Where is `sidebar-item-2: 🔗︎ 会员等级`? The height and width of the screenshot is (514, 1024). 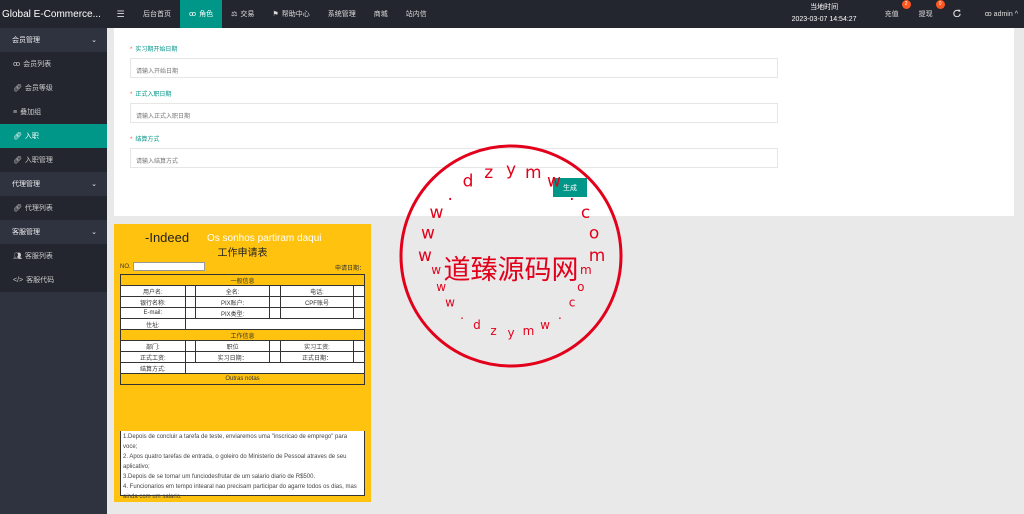
sidebar-item-2: 🔗︎ 会员等级 is located at coordinates (53, 88).